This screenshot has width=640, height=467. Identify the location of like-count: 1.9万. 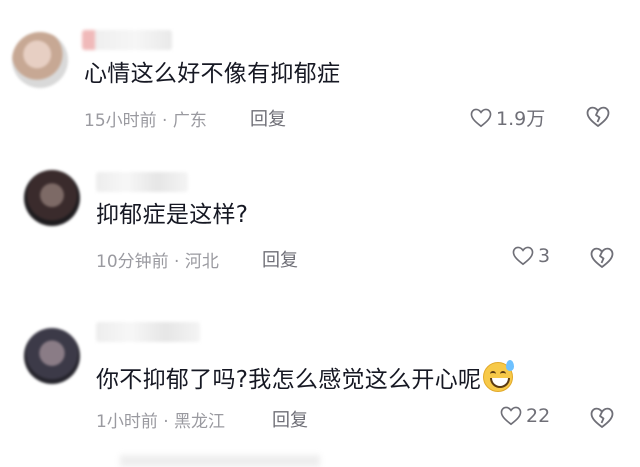
(521, 119).